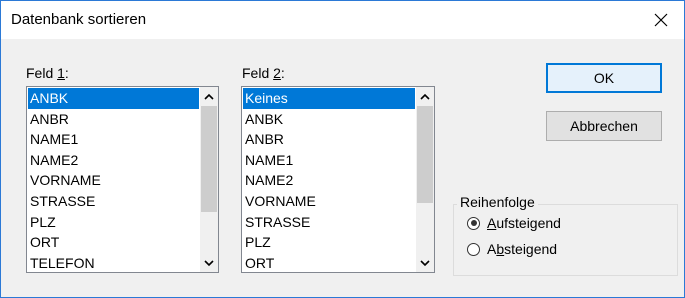 This screenshot has height=298, width=685. I want to click on order-group-label: Reihenfolge, so click(497, 202).